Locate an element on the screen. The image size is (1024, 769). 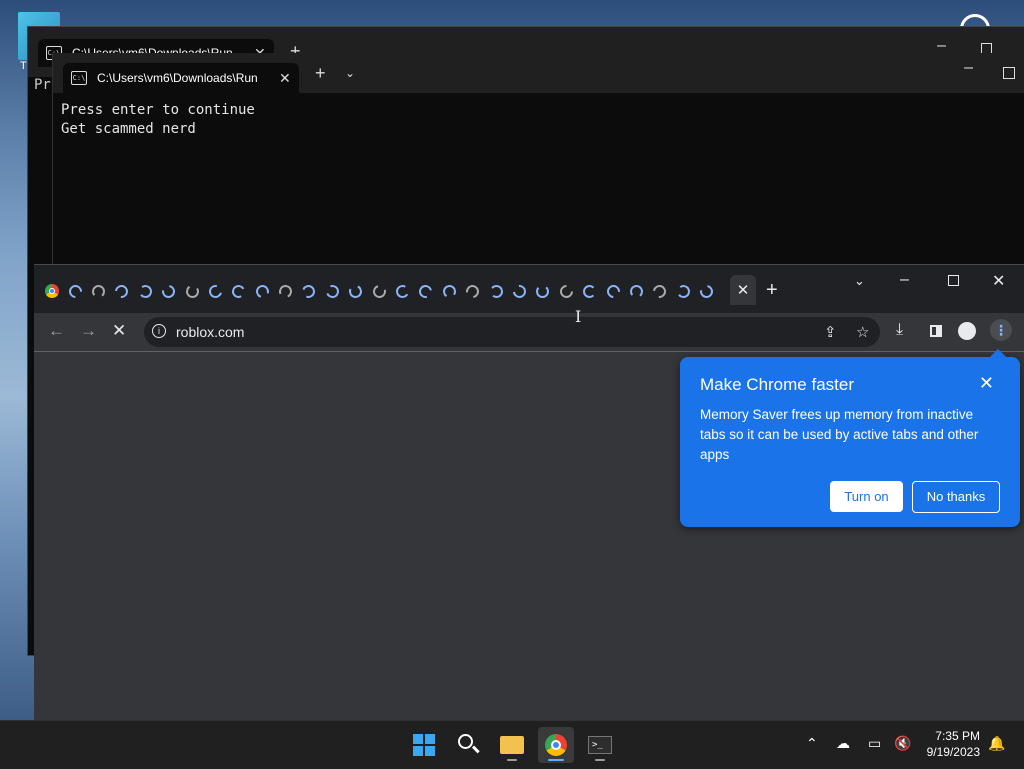
chrome-favicon-icon is located at coordinates (51, 291).